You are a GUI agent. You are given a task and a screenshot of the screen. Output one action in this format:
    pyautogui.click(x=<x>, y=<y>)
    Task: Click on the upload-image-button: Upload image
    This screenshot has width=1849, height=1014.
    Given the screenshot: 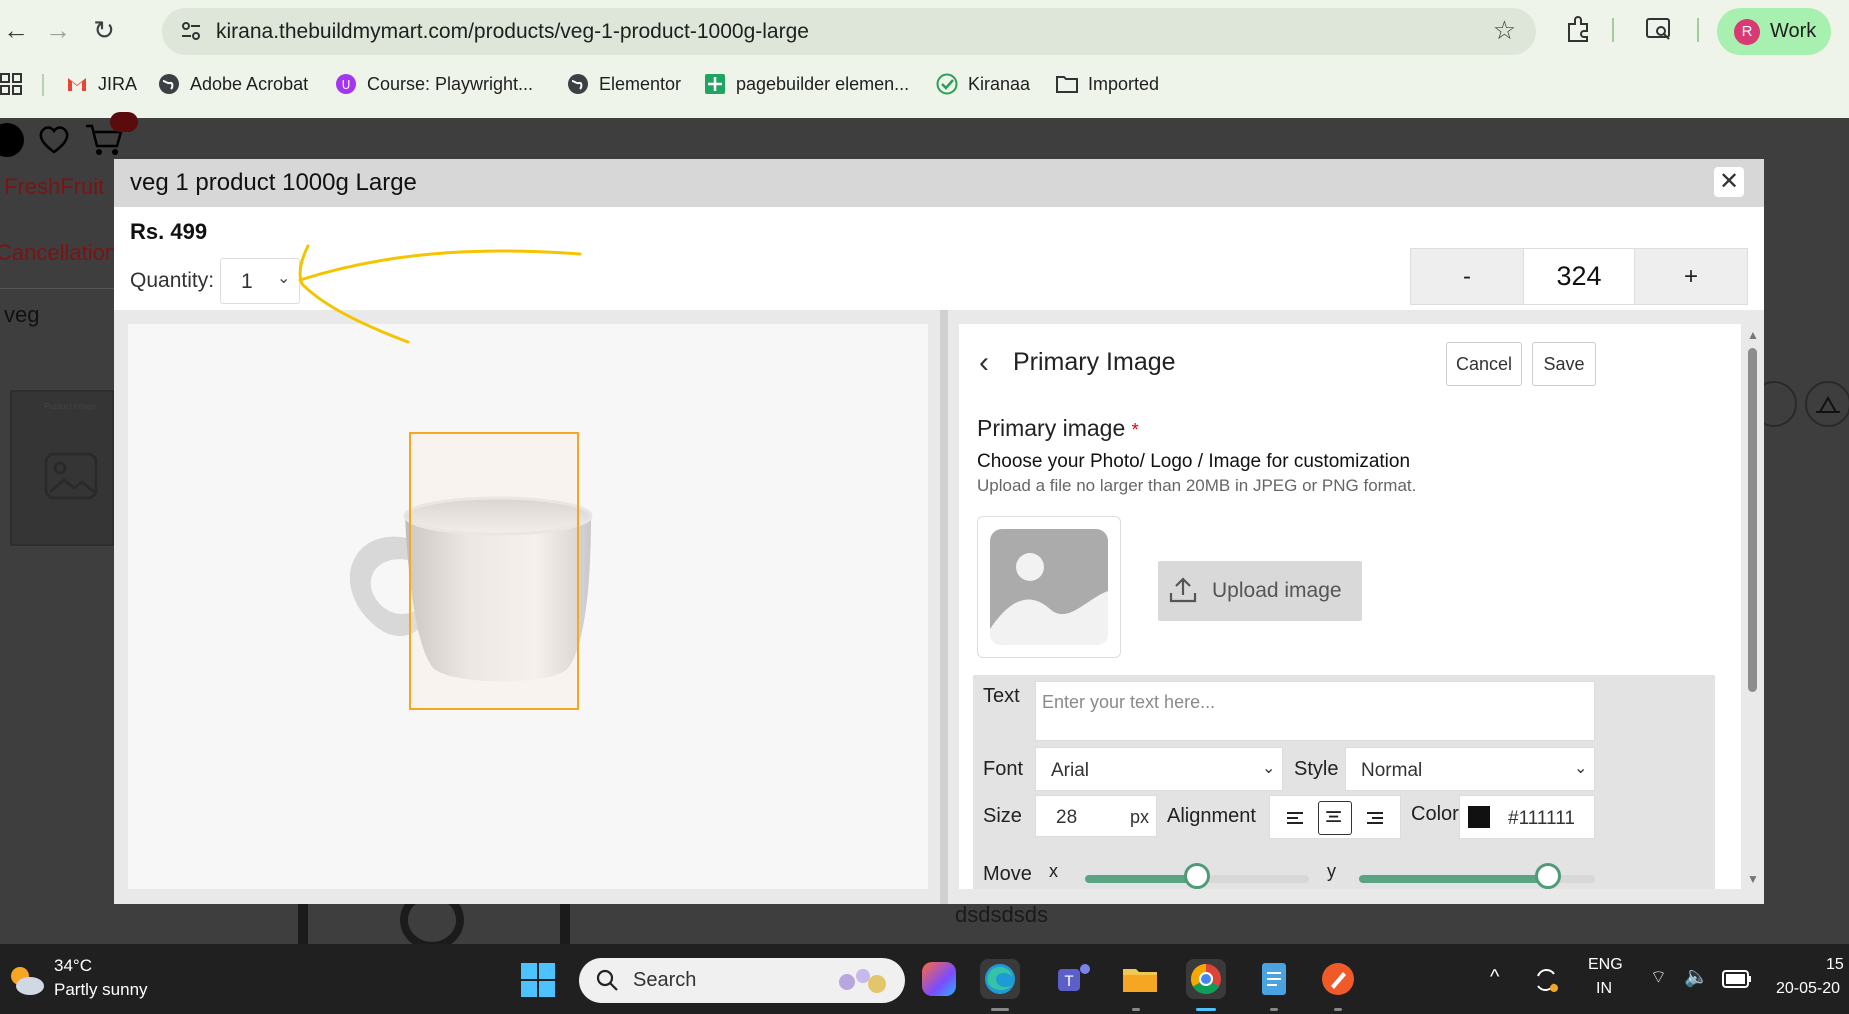 What is the action you would take?
    pyautogui.click(x=1260, y=591)
    